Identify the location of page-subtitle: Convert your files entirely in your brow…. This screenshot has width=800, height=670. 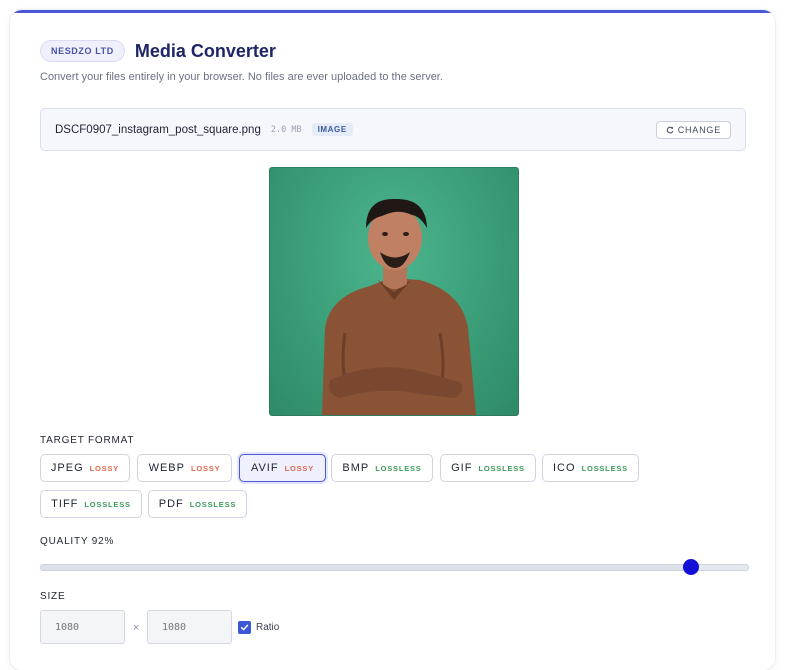
(241, 77).